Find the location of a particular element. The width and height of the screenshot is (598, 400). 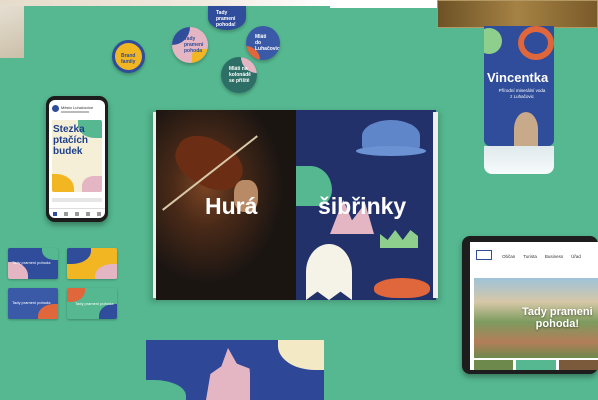

sticker-teal: Mláti na kolonádě se přiště is located at coordinates (239, 75).